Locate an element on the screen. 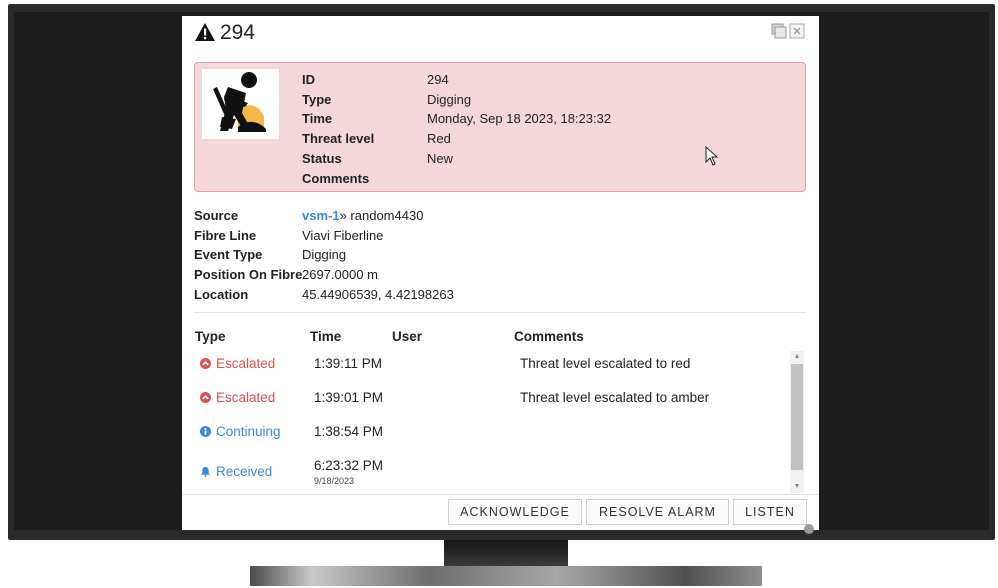 This screenshot has height=588, width=998. alarm-time-row: Time Monday, Sep 18 2023, 18:23:32 is located at coordinates (456, 119).